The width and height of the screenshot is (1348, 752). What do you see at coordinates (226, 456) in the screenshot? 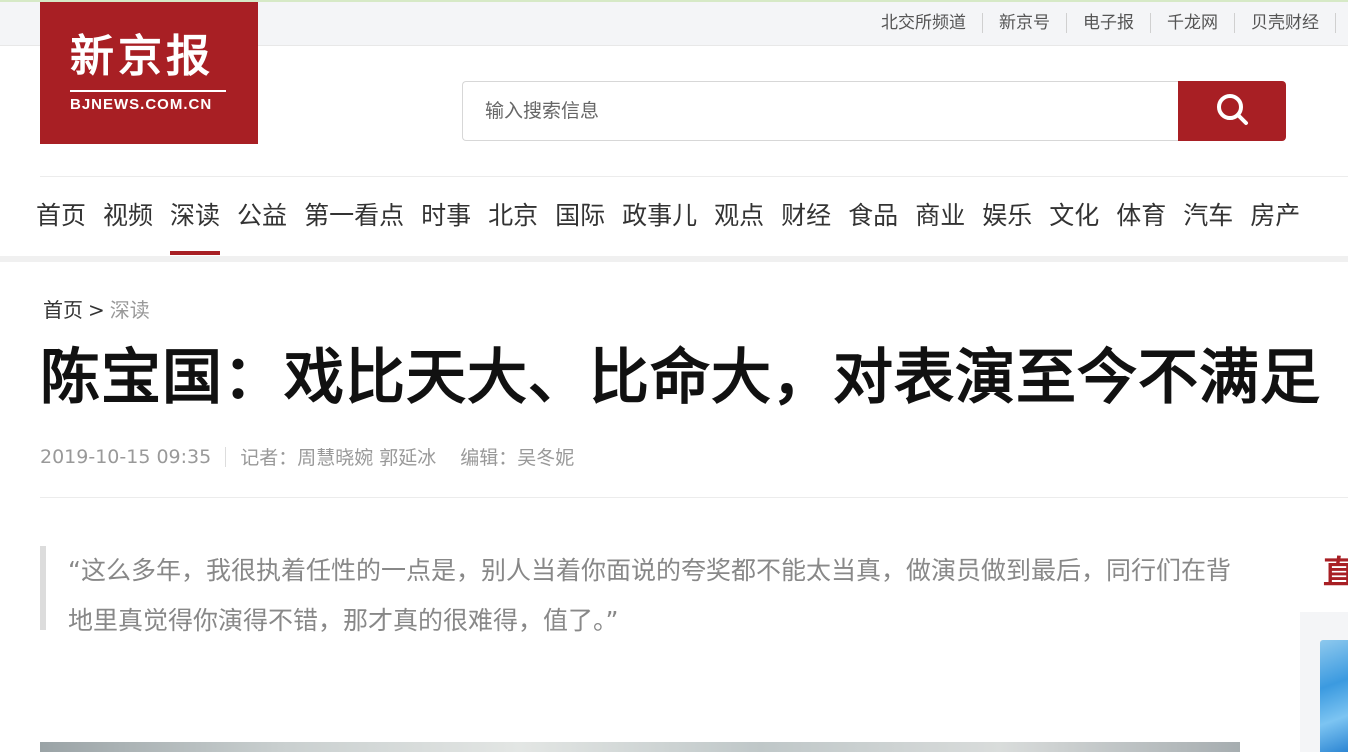
I see `meta-divider` at bounding box center [226, 456].